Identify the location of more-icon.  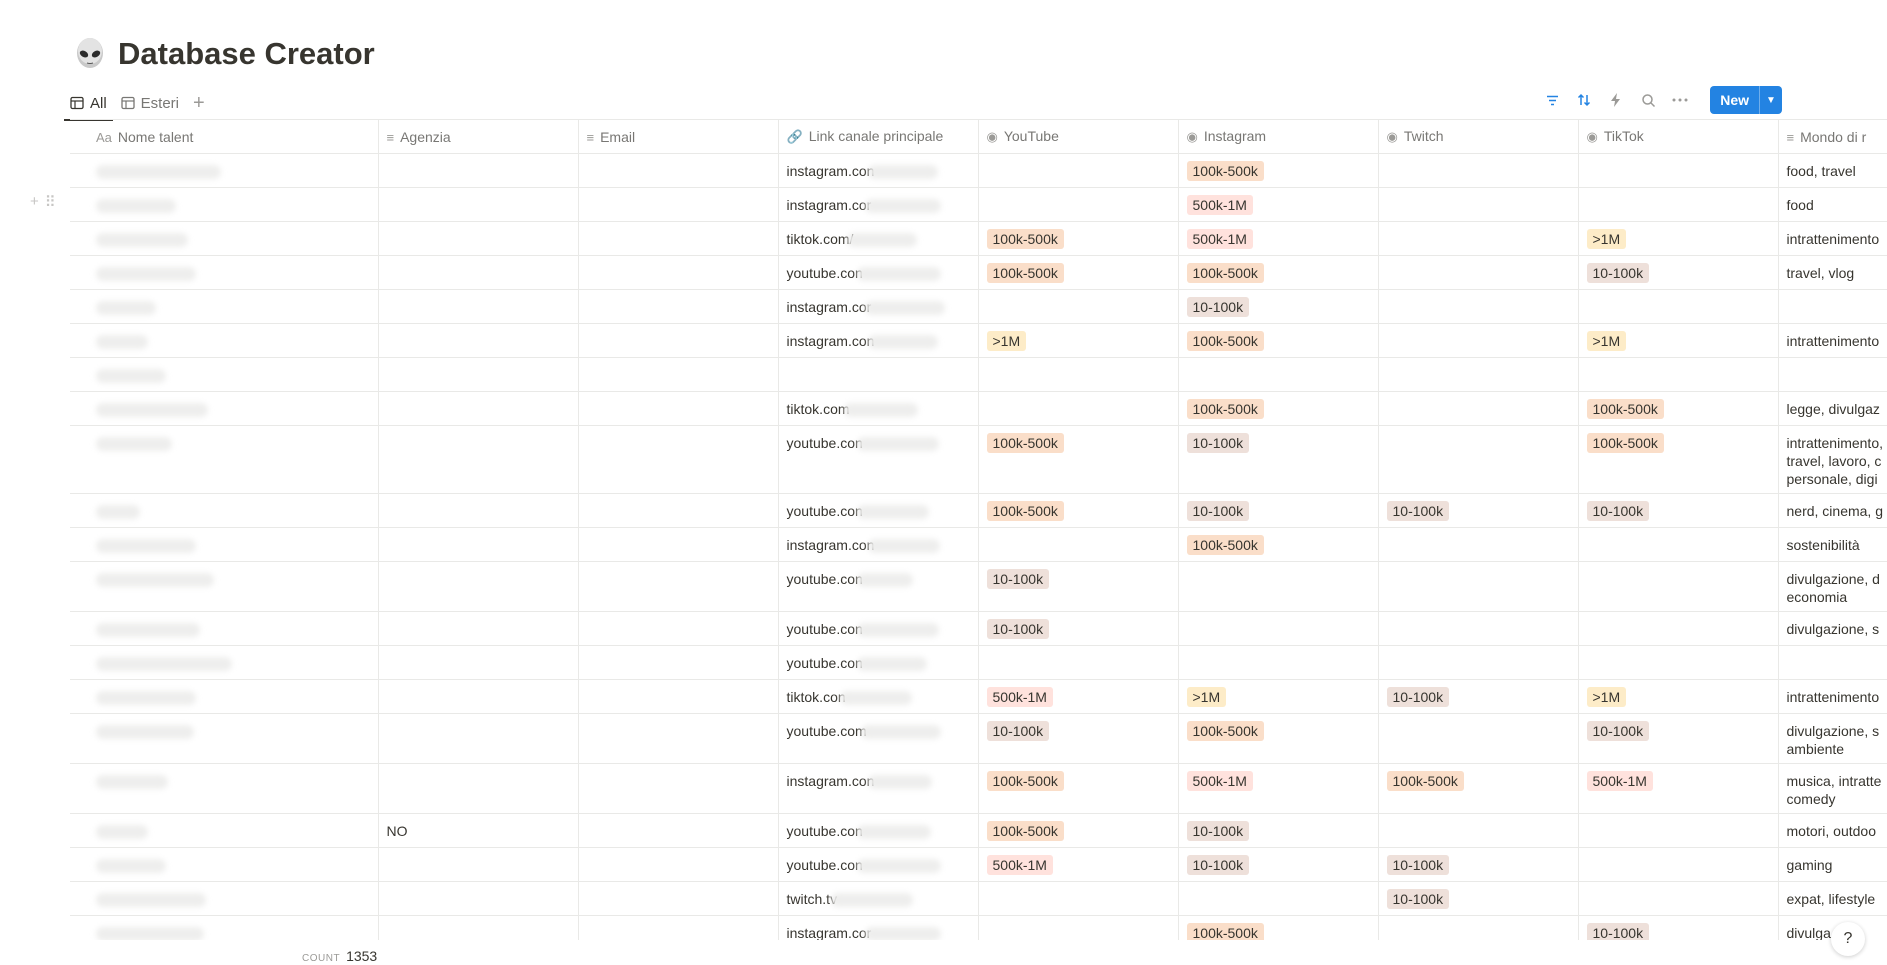
(1680, 100).